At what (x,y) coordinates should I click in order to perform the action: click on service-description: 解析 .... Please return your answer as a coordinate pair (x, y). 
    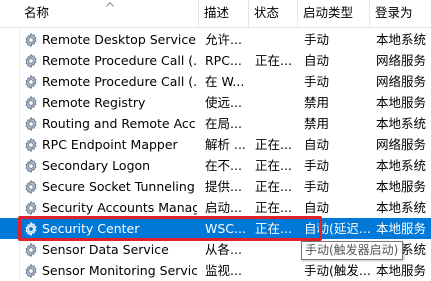
    Looking at the image, I should click on (225, 144).